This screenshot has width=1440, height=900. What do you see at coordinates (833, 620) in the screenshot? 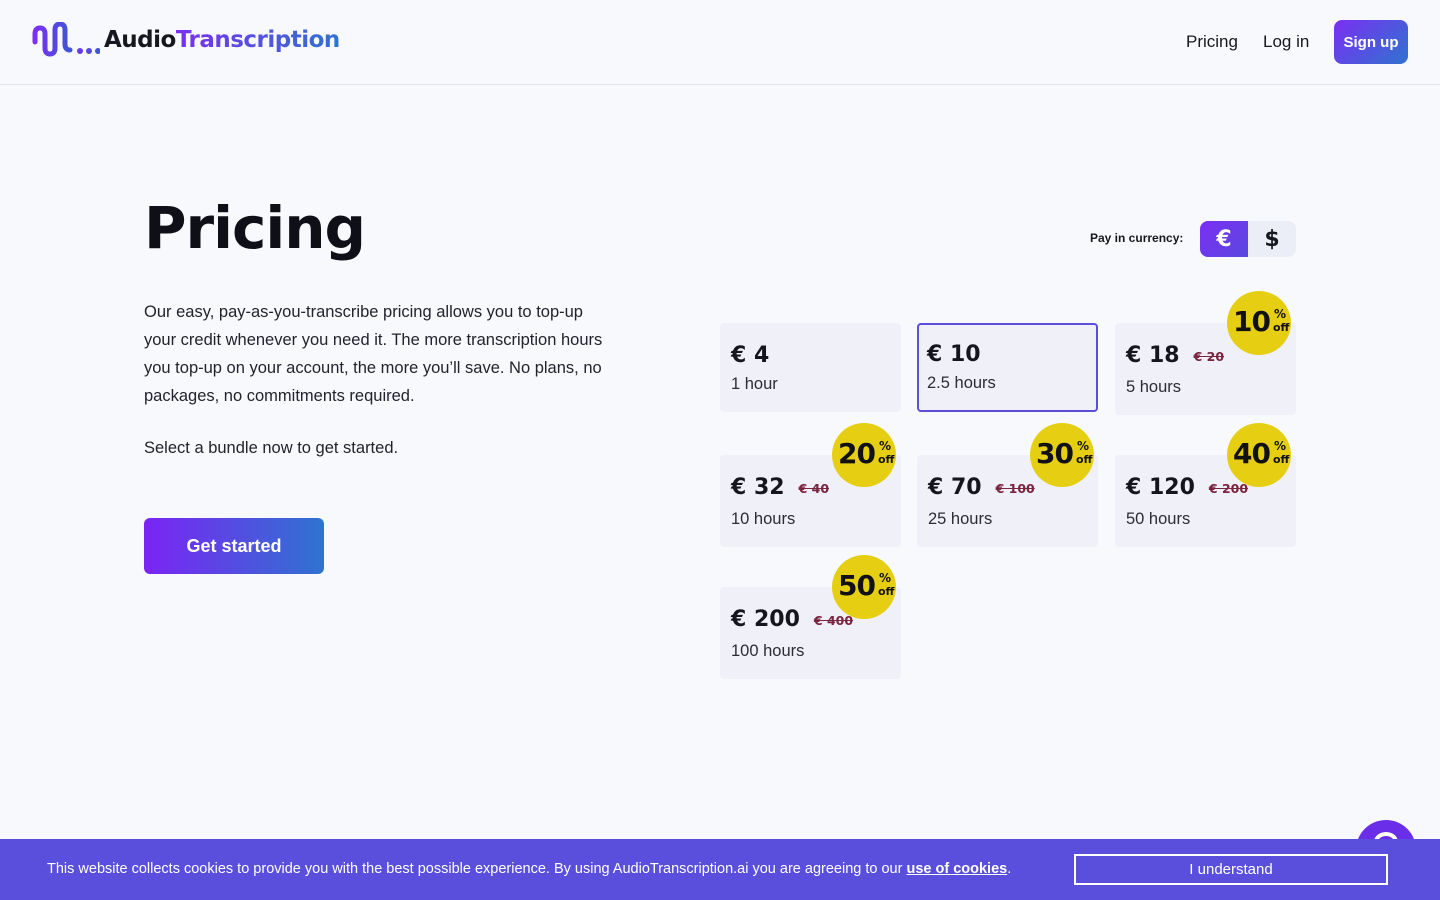
I see `bundle-old-price: € 400` at bounding box center [833, 620].